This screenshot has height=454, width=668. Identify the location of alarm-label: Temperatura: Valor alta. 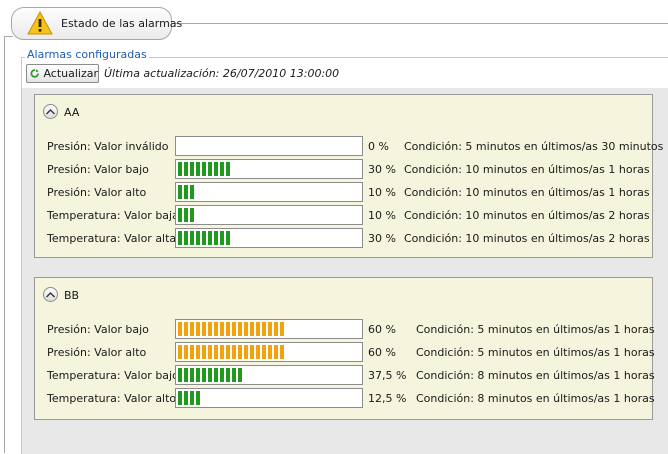
(112, 238).